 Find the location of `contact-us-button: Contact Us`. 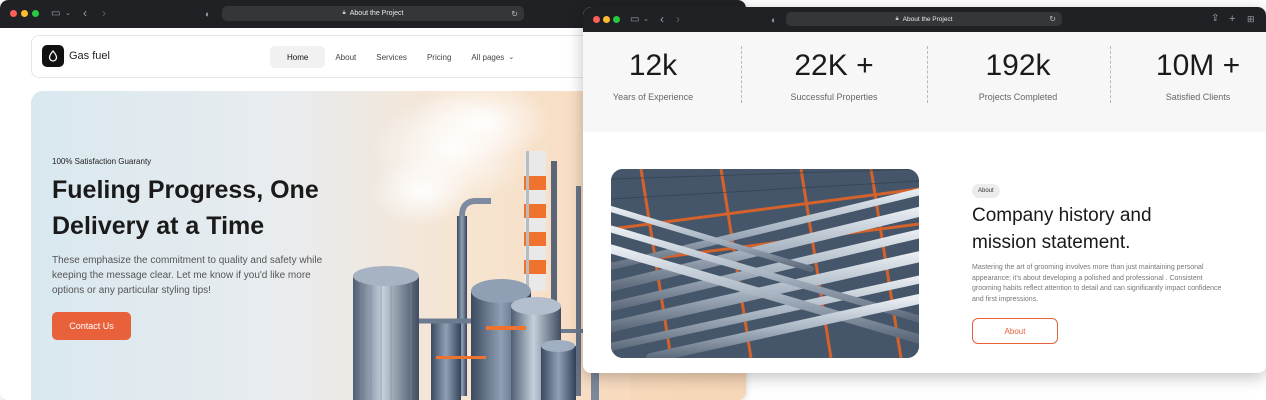

contact-us-button: Contact Us is located at coordinates (91, 326).